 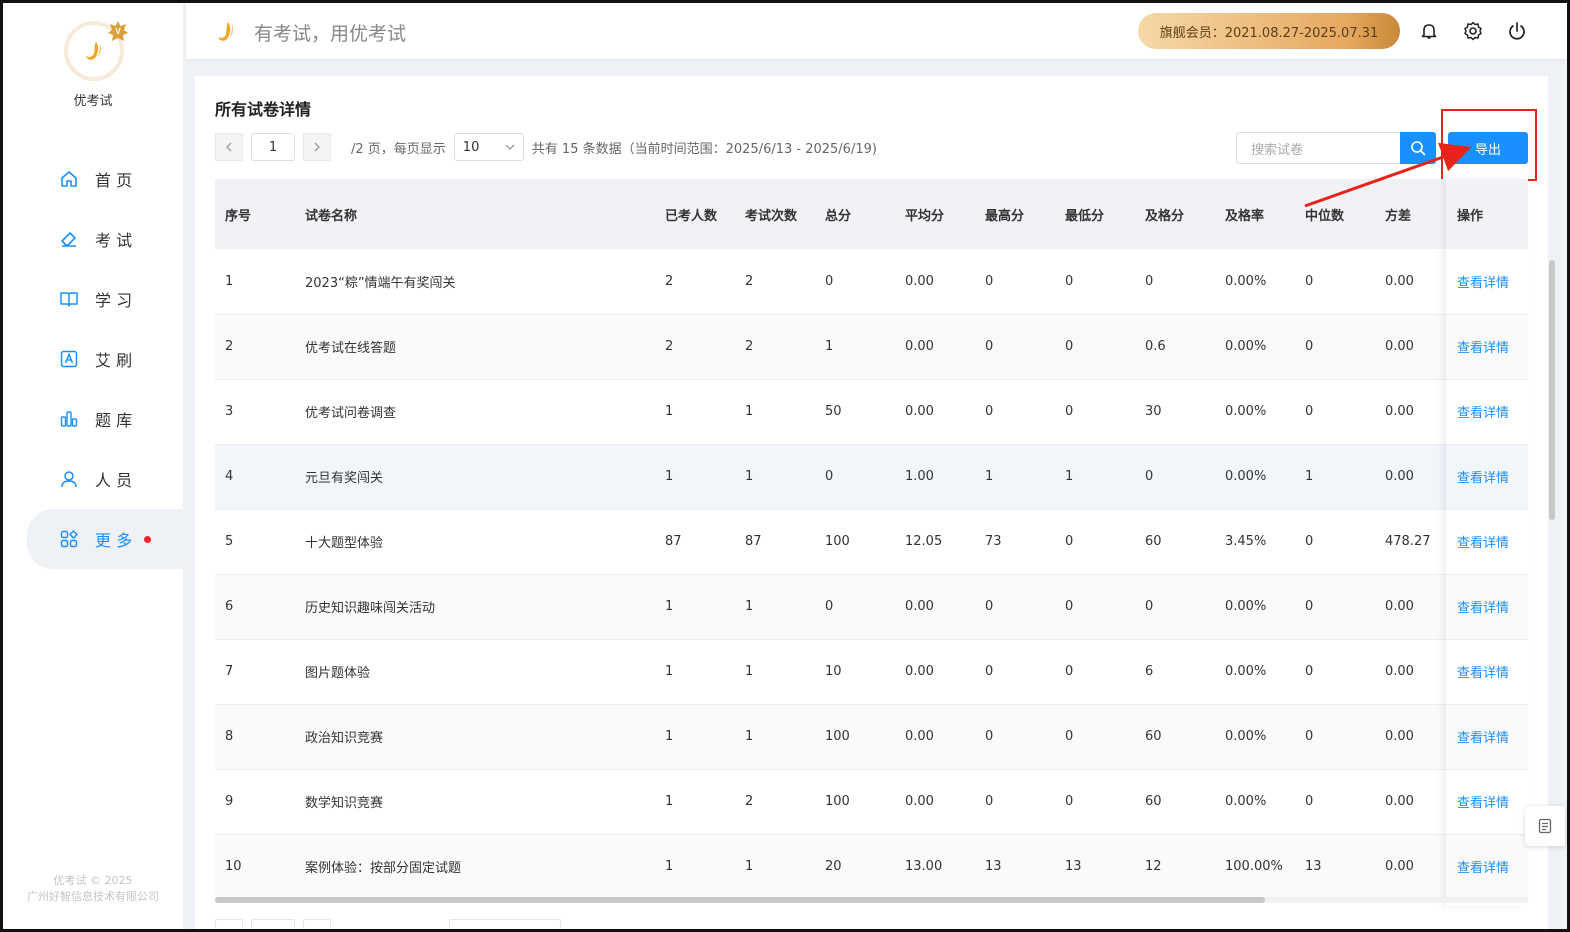 What do you see at coordinates (93, 239) in the screenshot?
I see `sidebar-item-exam: 考 试` at bounding box center [93, 239].